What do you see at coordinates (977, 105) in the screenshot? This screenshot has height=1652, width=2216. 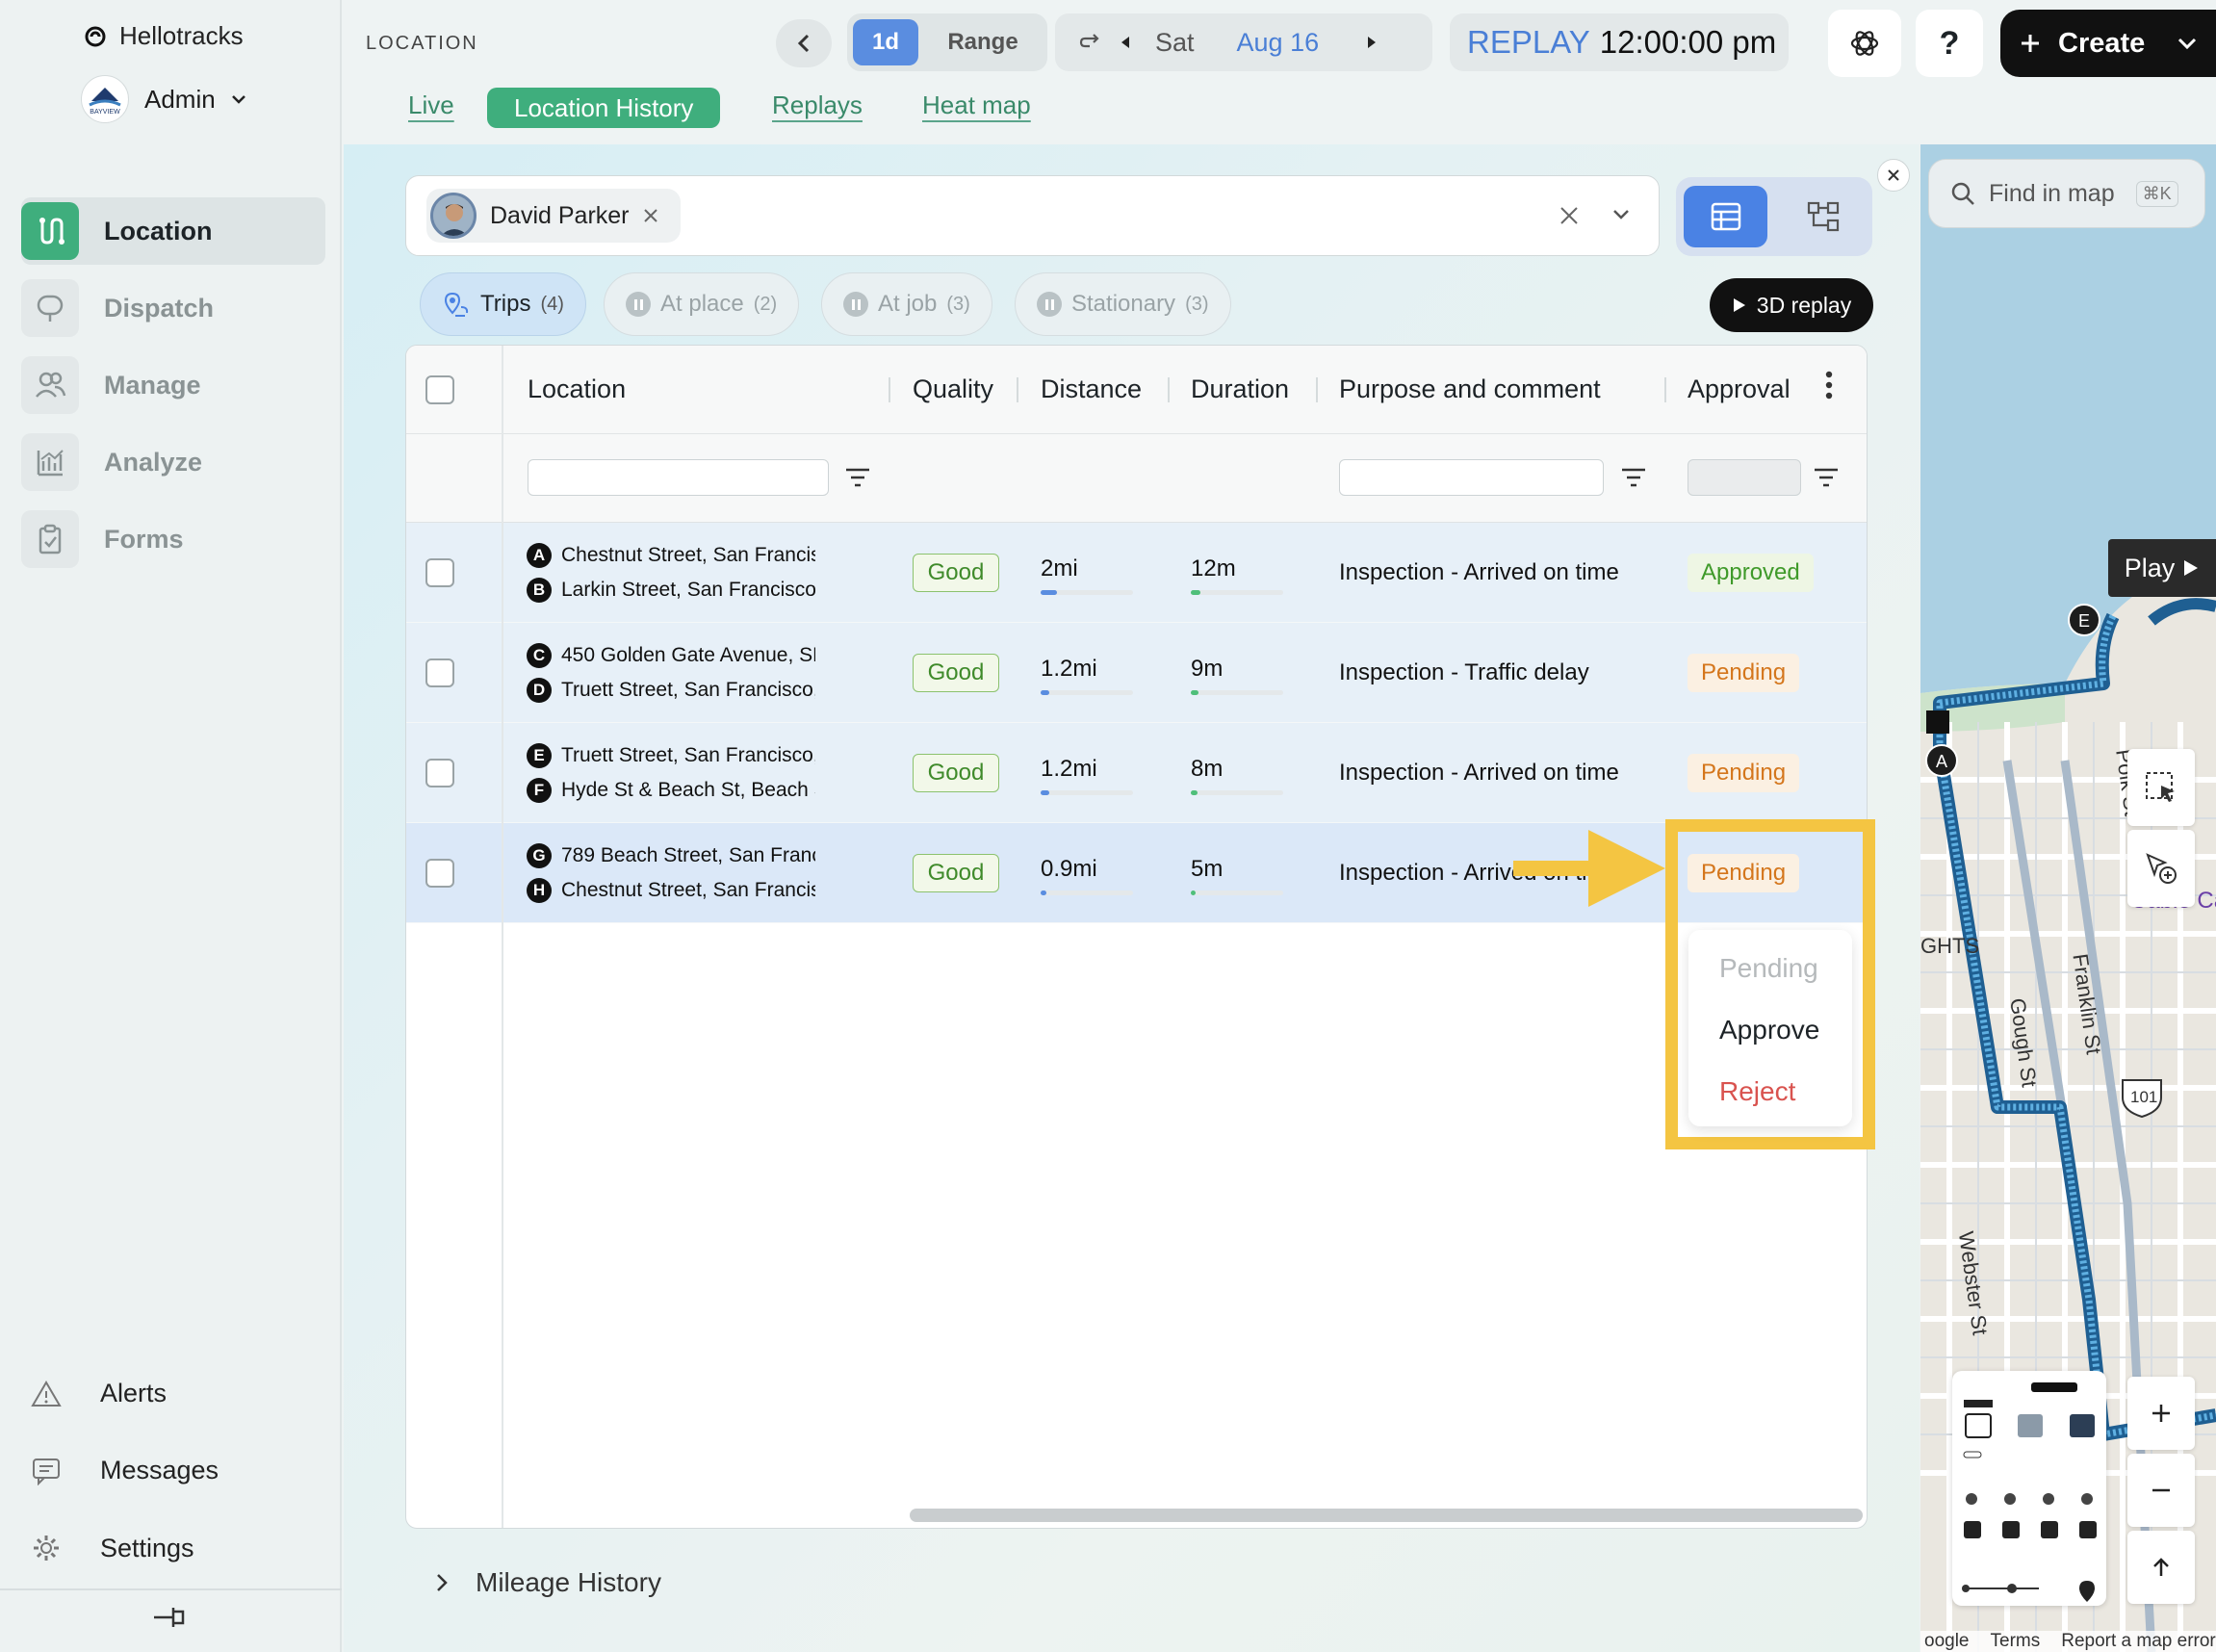 I see `tab-heat-map: Heat map` at bounding box center [977, 105].